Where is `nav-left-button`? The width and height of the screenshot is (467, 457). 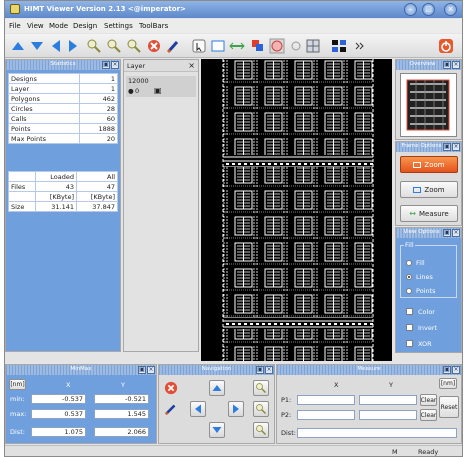
nav-left-button is located at coordinates (198, 409).